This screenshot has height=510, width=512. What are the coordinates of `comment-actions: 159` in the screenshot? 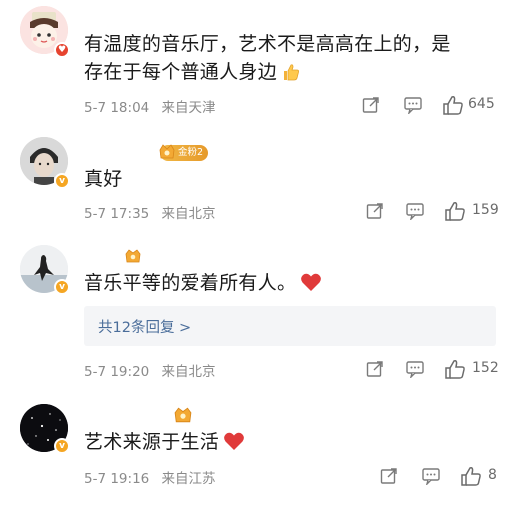 It's located at (432, 211).